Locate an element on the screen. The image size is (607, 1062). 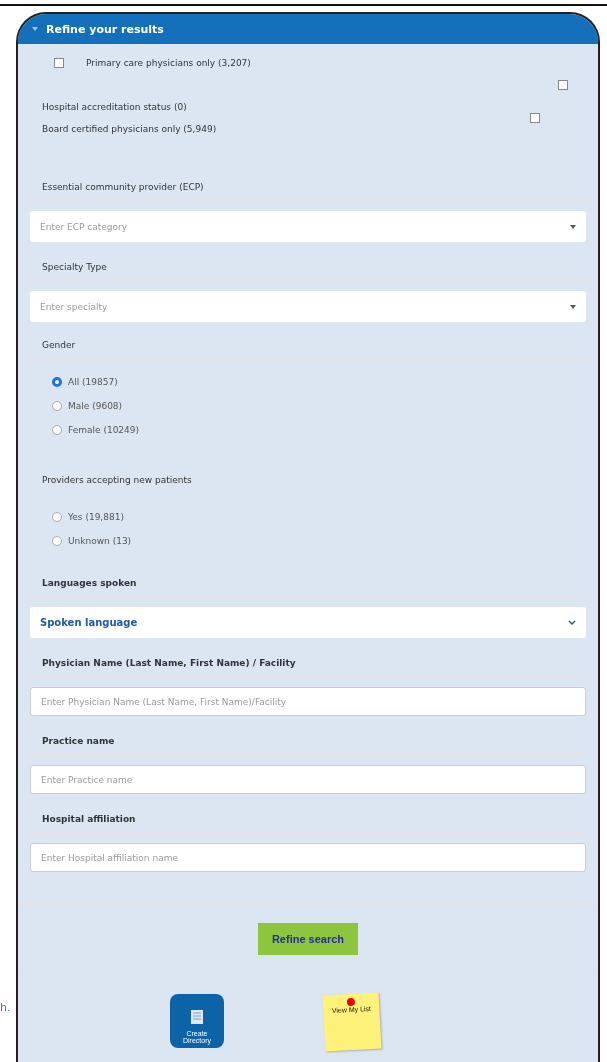
panel-header: Refine your results is located at coordinates (308, 29).